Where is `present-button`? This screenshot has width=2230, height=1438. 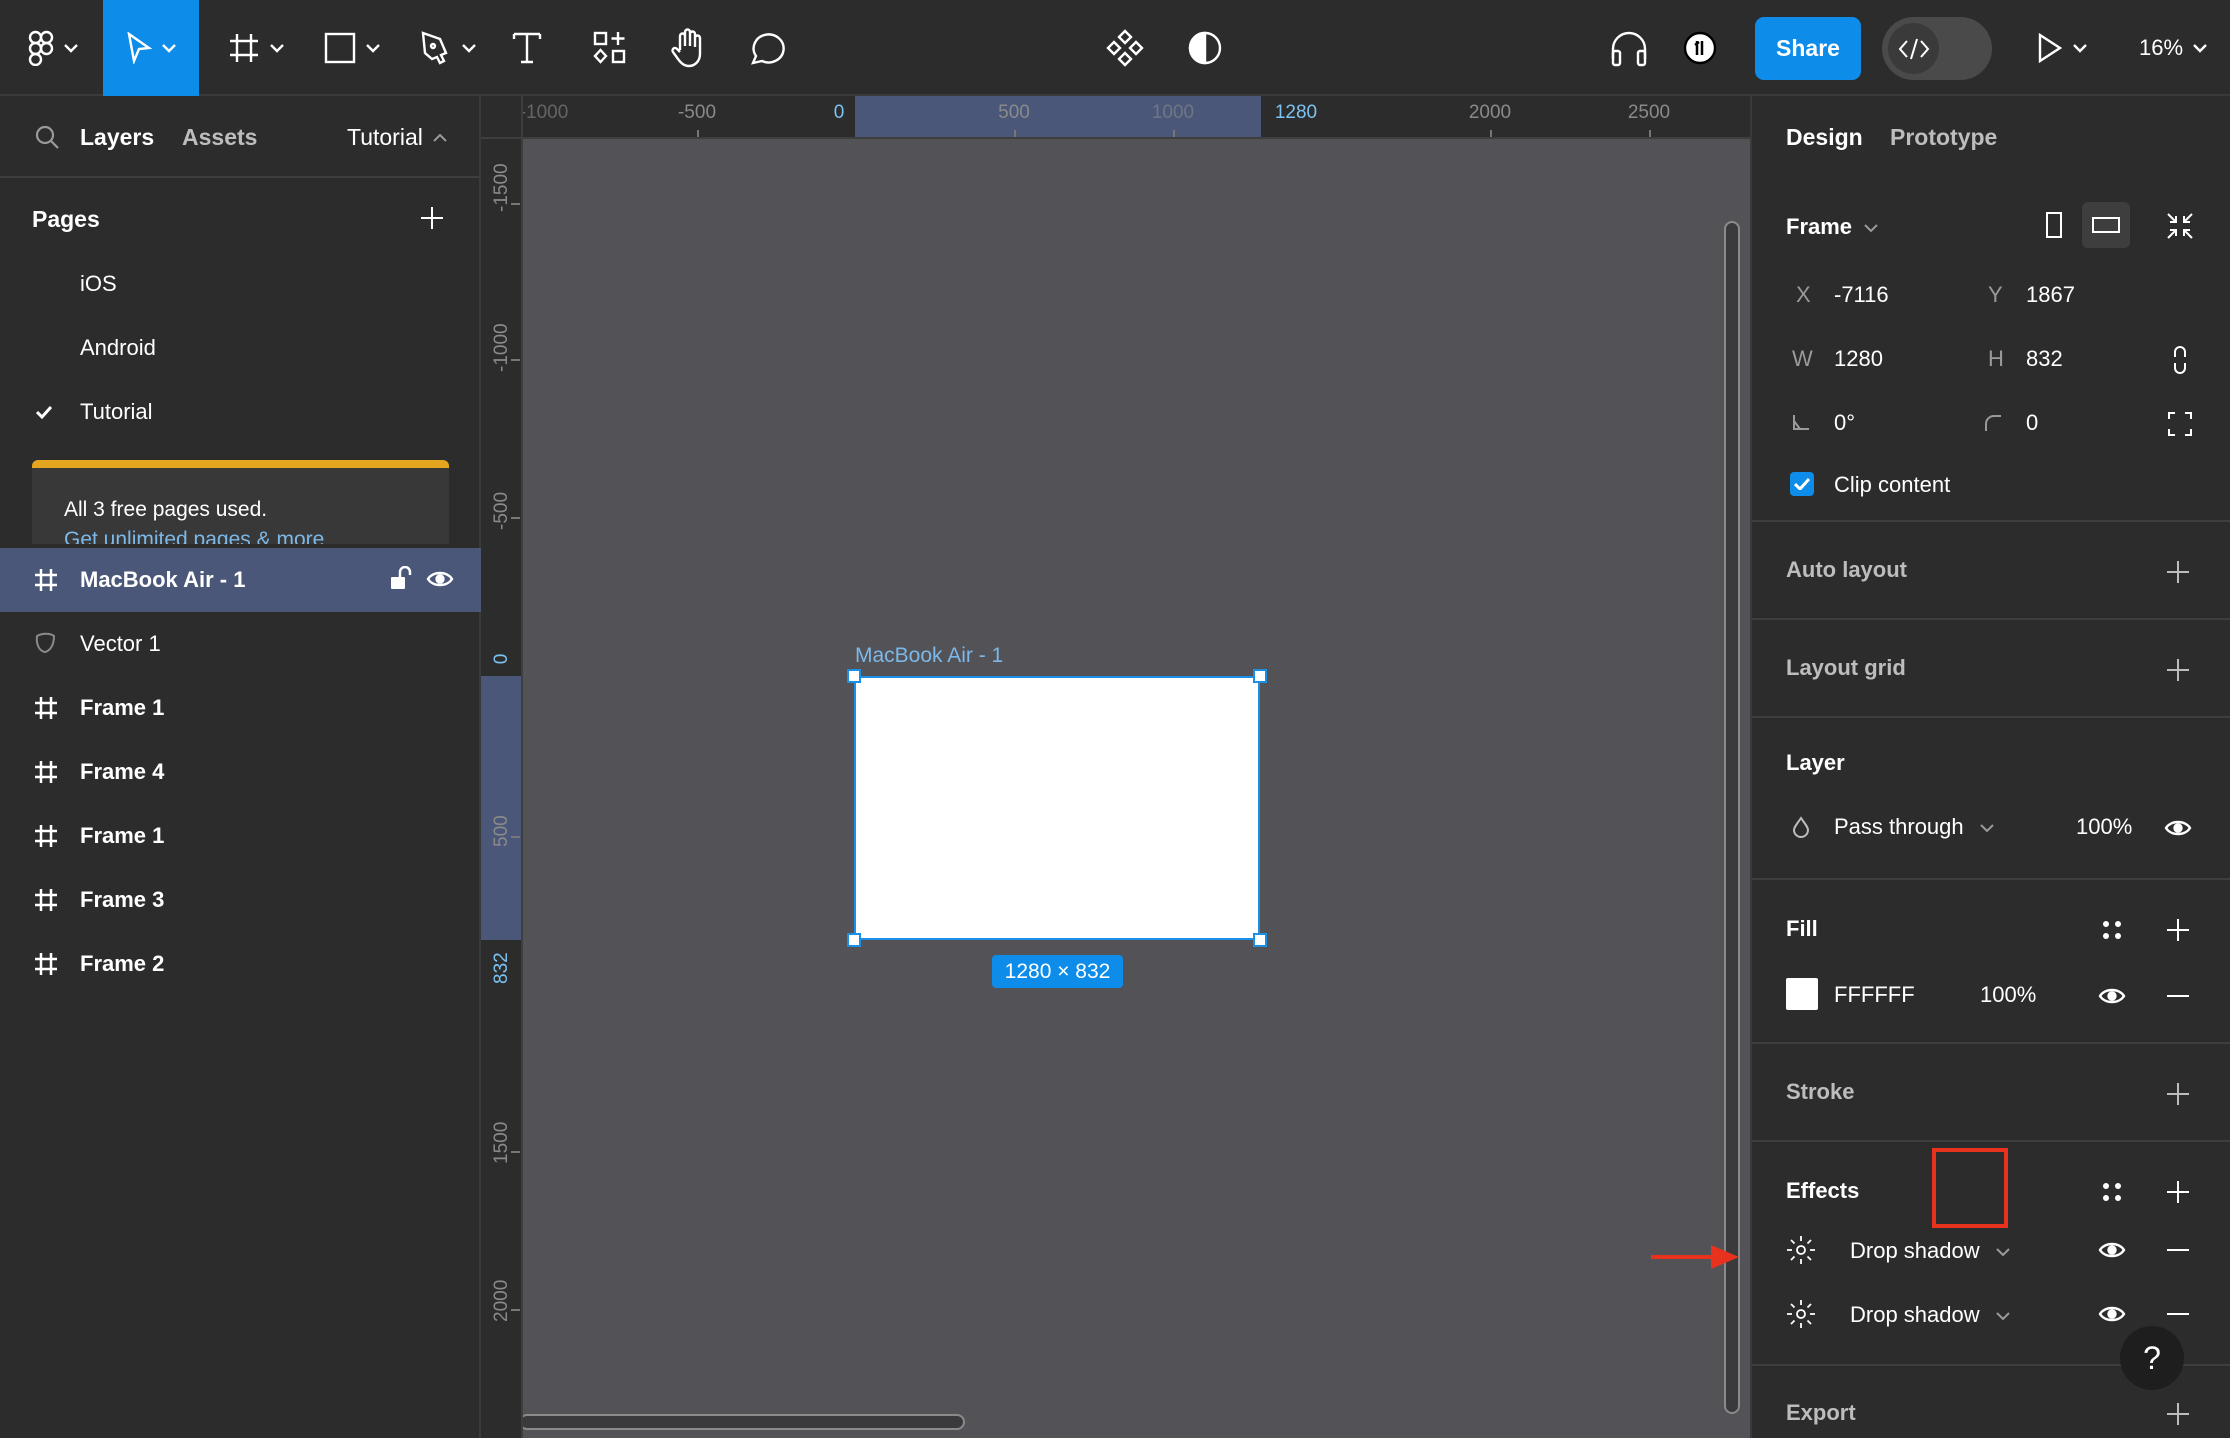 present-button is located at coordinates (2062, 48).